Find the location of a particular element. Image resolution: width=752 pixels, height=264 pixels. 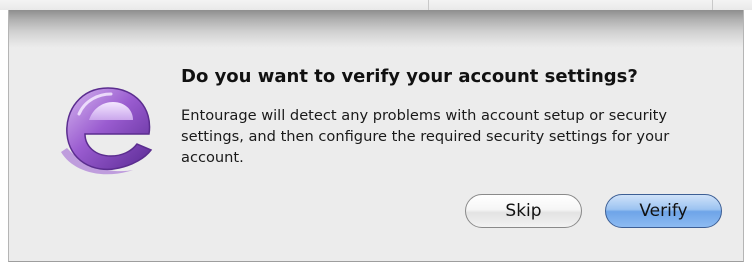

window-toolbar-strip is located at coordinates (376, 5).